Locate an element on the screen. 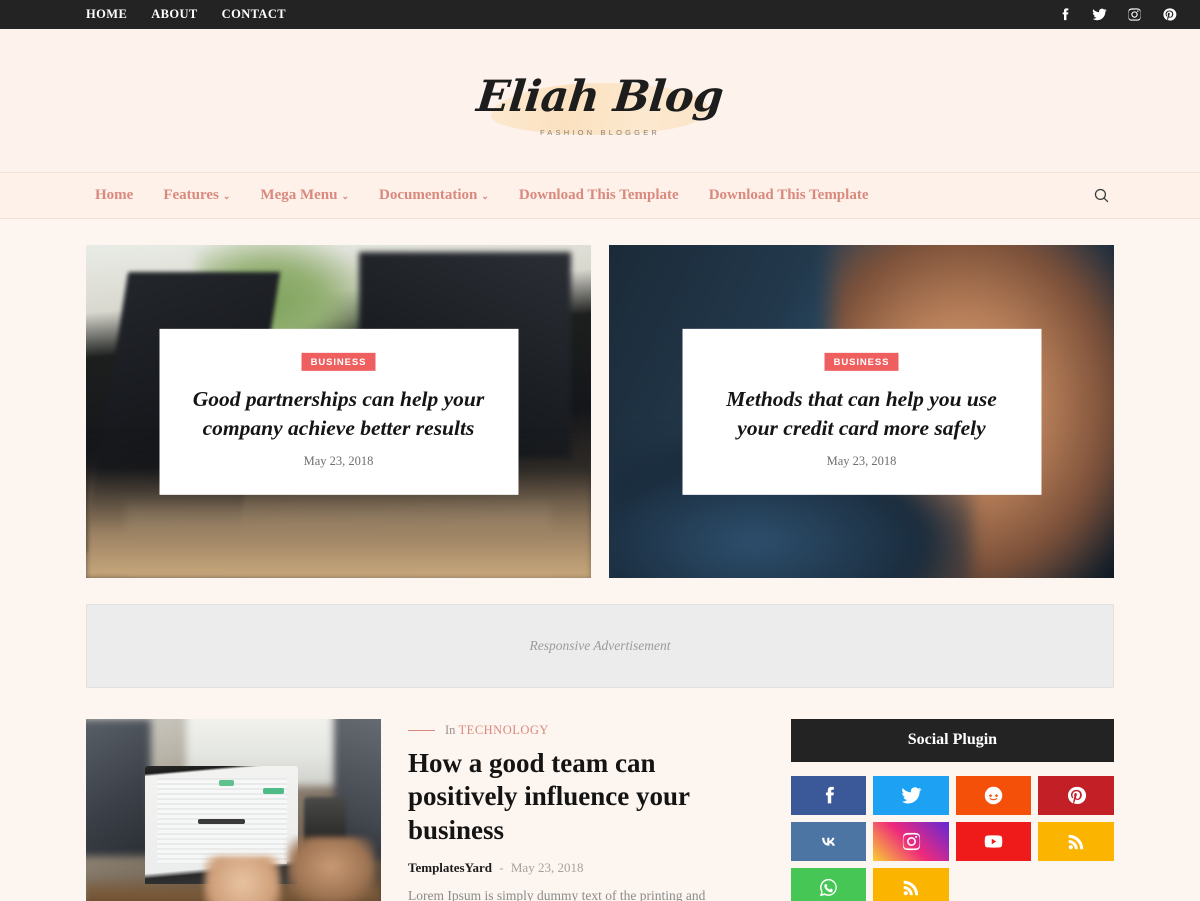 Image resolution: width=1200 pixels, height=901 pixels. social-button-vk is located at coordinates (828, 841).